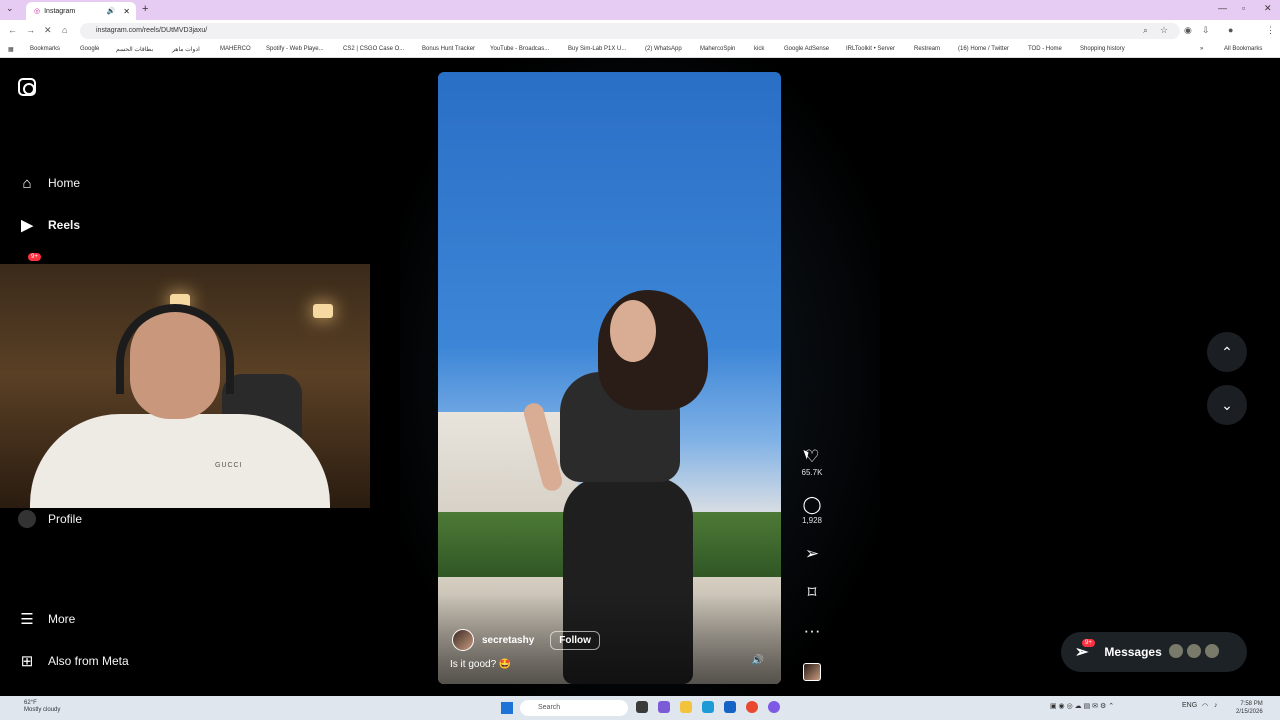 This screenshot has width=1280, height=720. I want to click on sidebar-item-home: ⌂ Home, so click(49, 183).